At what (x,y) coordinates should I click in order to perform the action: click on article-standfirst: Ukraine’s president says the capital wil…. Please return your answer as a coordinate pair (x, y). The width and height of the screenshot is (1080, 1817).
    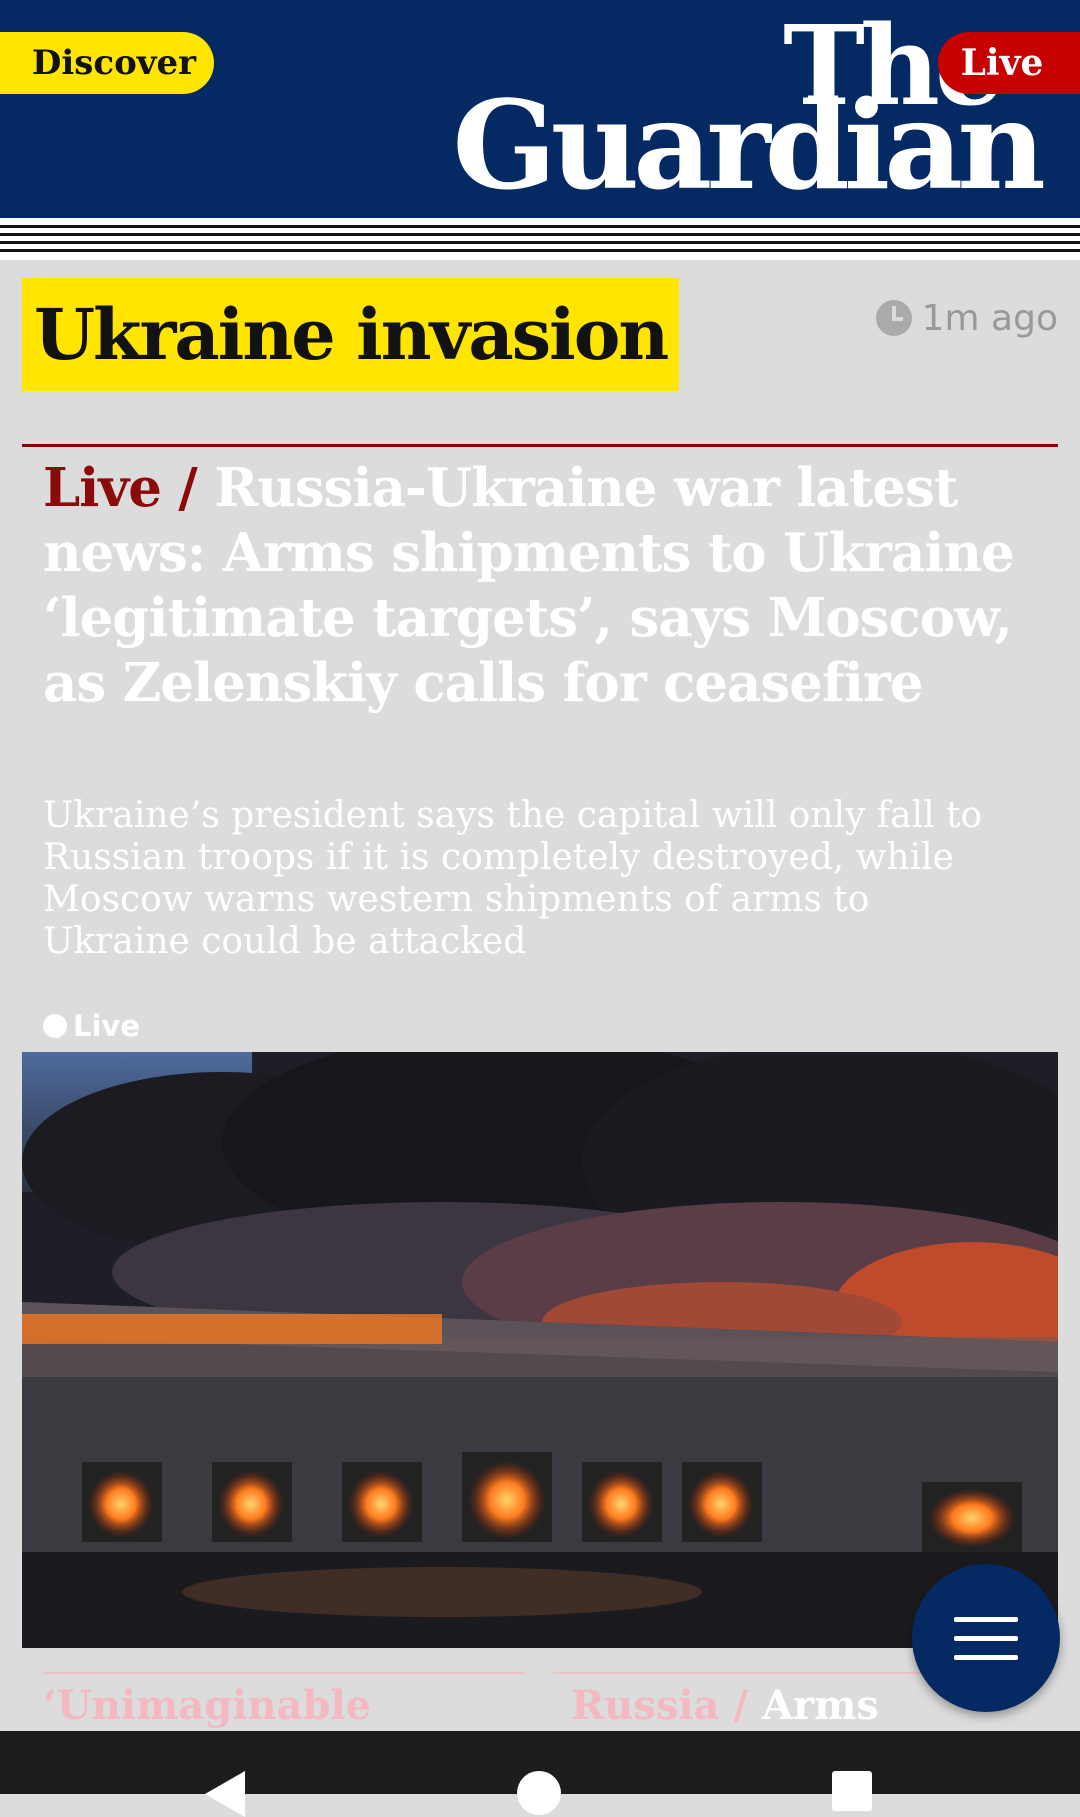
    Looking at the image, I should click on (513, 878).